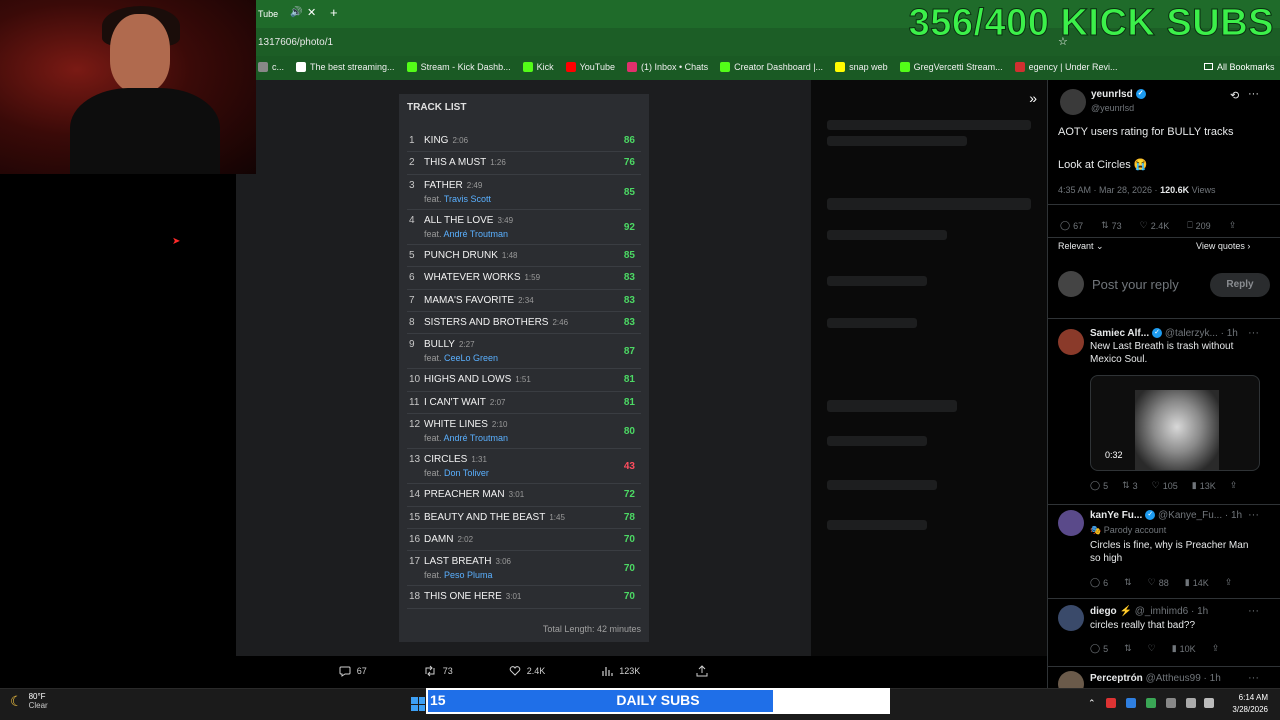  I want to click on track-name: THIS A MUST, so click(455, 163).